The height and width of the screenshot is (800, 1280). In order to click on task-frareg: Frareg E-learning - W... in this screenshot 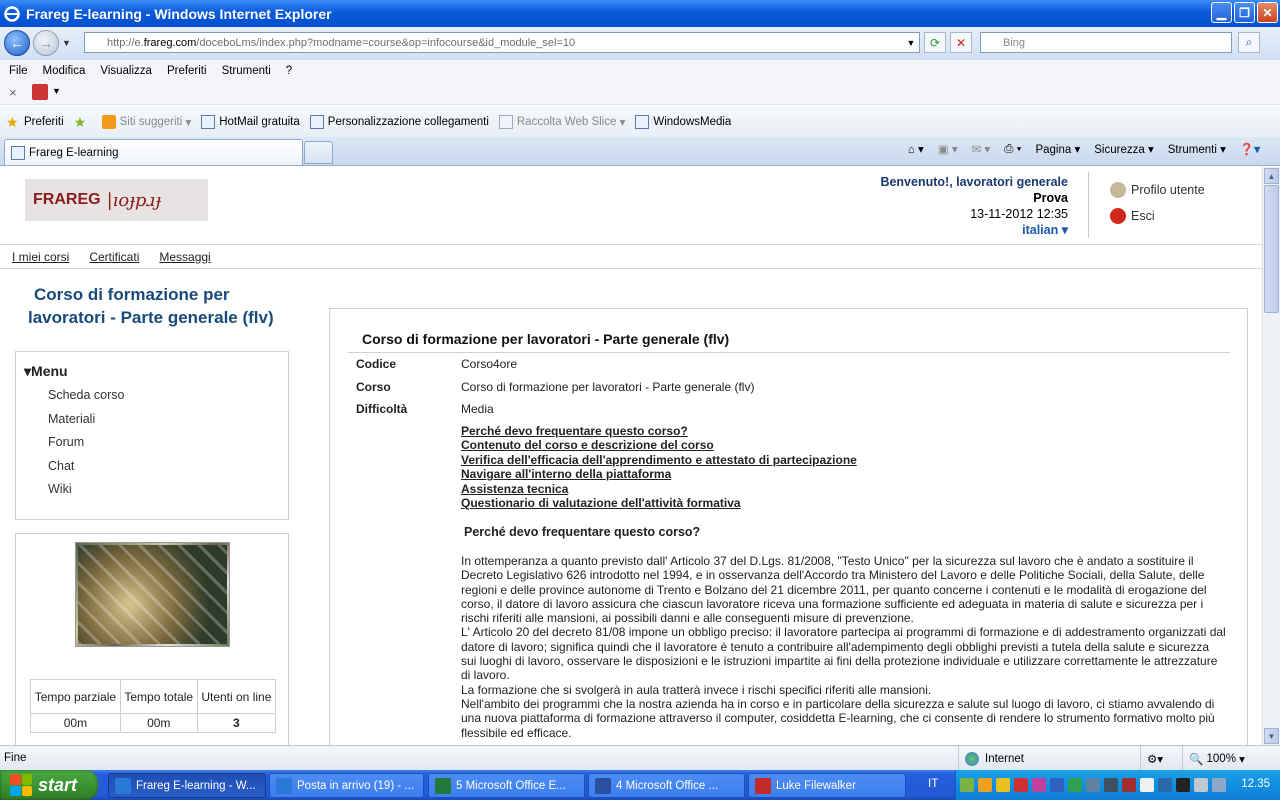, I will do `click(187, 785)`.